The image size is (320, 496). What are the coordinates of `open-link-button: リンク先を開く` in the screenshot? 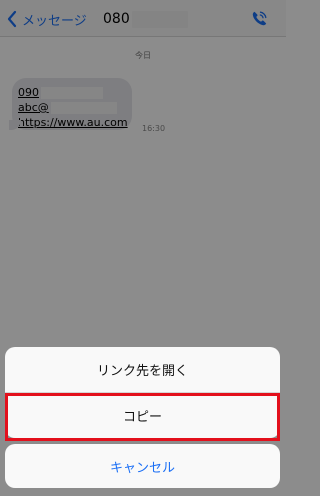 It's located at (142, 369).